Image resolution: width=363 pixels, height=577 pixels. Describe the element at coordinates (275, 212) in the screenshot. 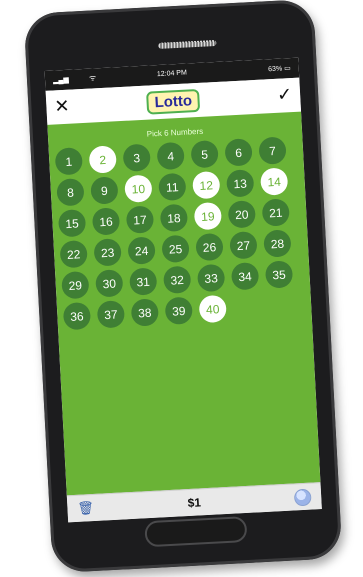

I see `number-ball-21: 21` at that location.